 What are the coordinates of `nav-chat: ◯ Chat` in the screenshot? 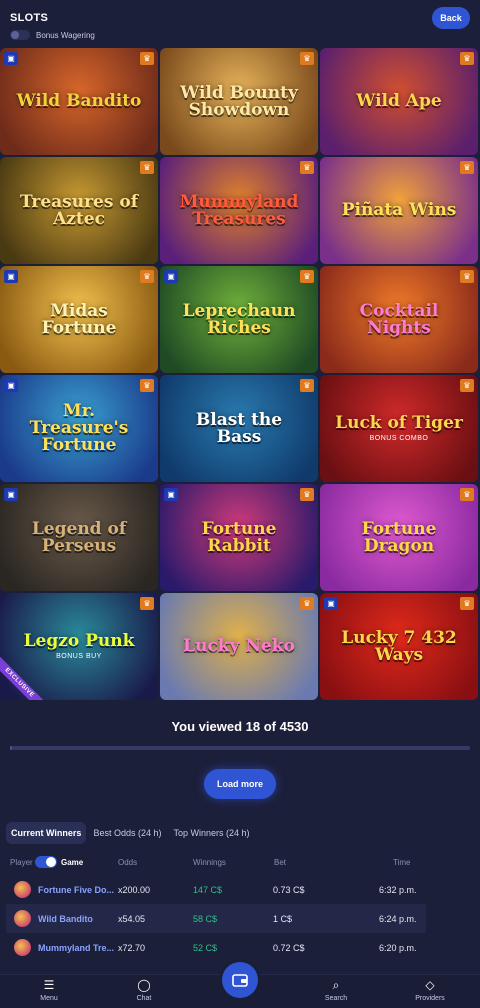 It's located at (144, 990).